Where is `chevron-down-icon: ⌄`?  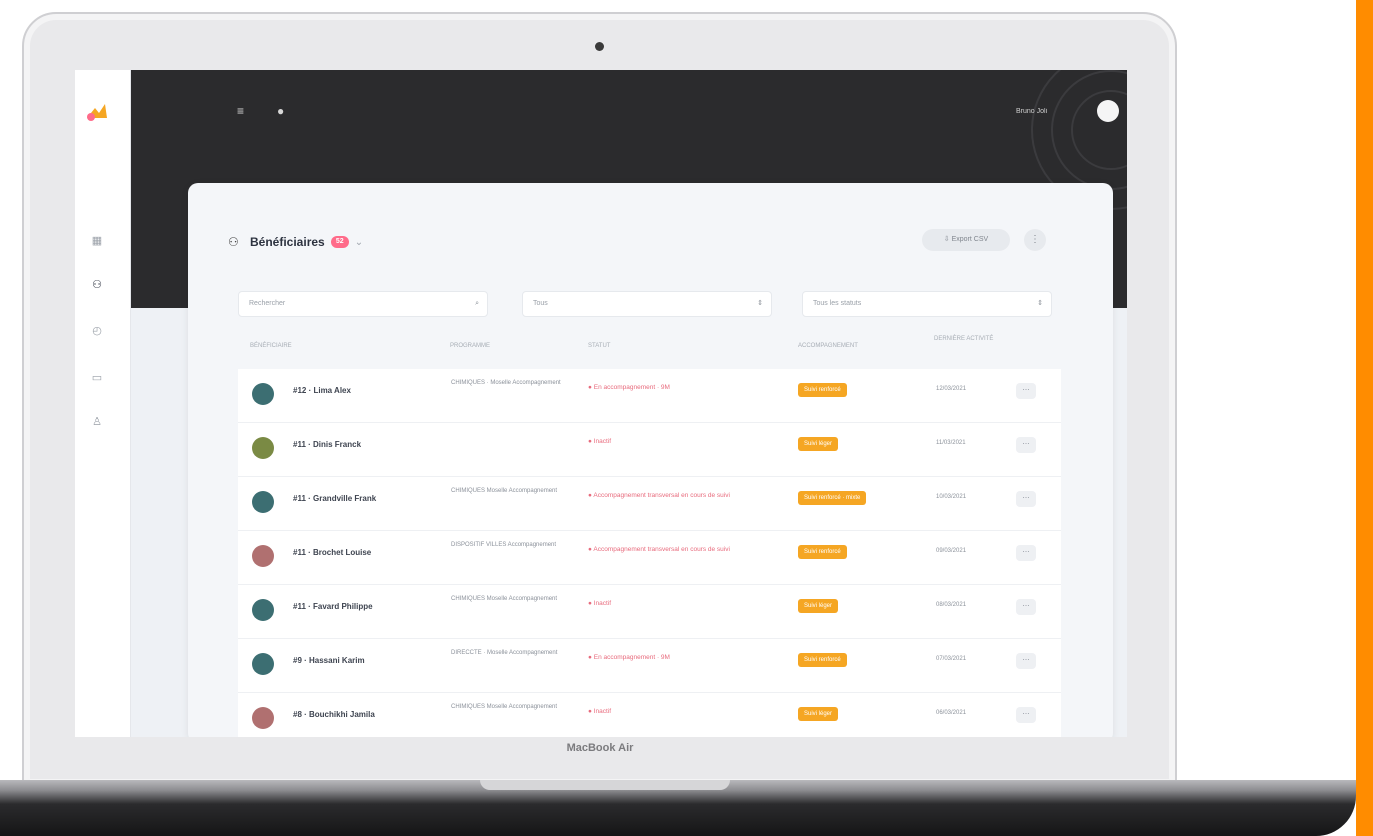 chevron-down-icon: ⌄ is located at coordinates (359, 242).